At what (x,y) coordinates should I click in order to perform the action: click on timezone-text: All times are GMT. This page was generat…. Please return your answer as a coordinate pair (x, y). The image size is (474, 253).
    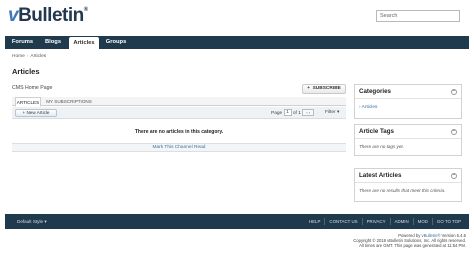
    Looking at the image, I should click on (412, 245).